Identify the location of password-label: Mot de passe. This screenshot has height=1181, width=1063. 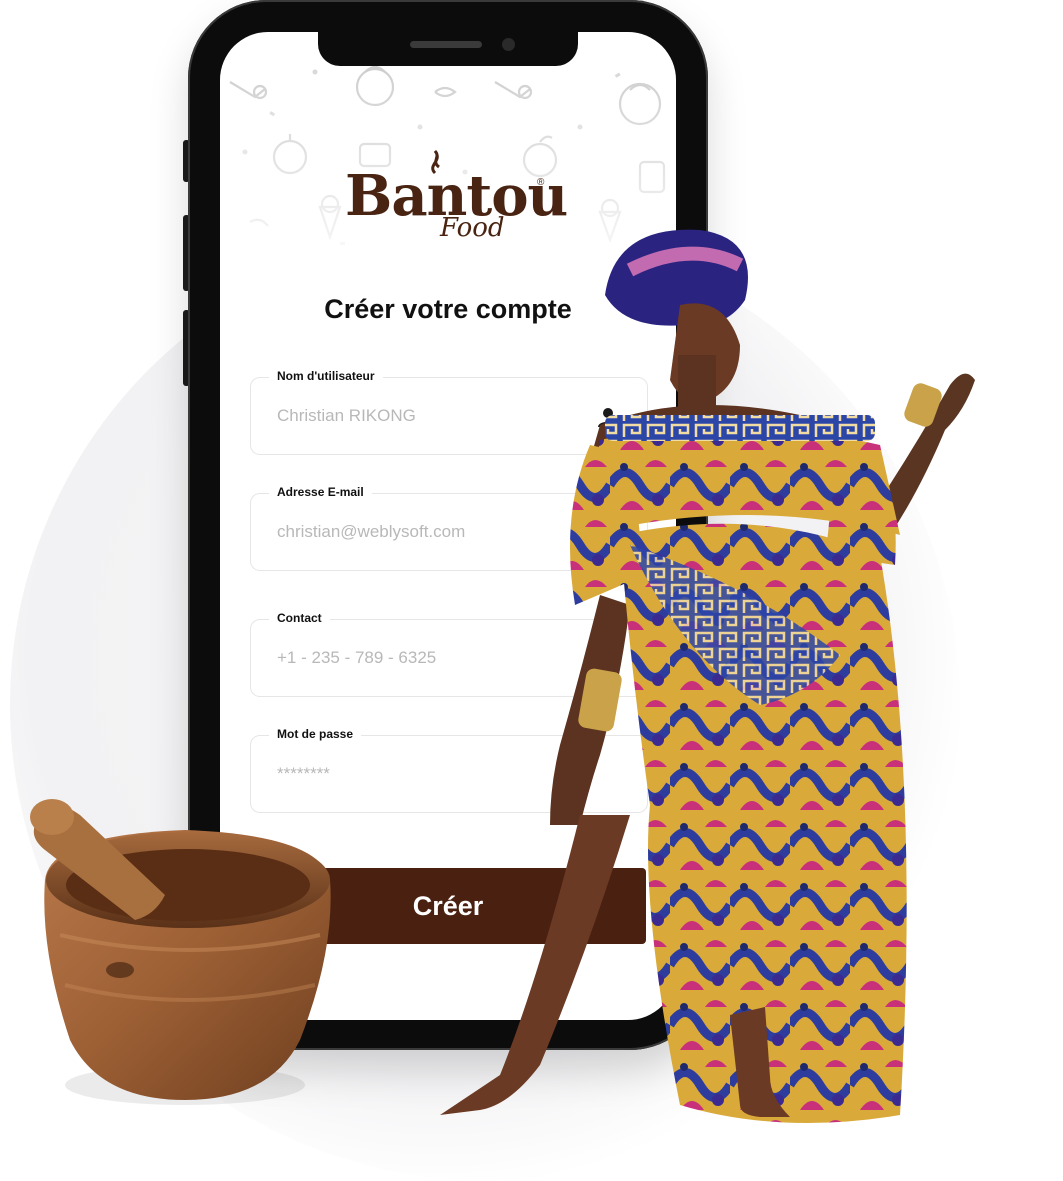
(315, 734).